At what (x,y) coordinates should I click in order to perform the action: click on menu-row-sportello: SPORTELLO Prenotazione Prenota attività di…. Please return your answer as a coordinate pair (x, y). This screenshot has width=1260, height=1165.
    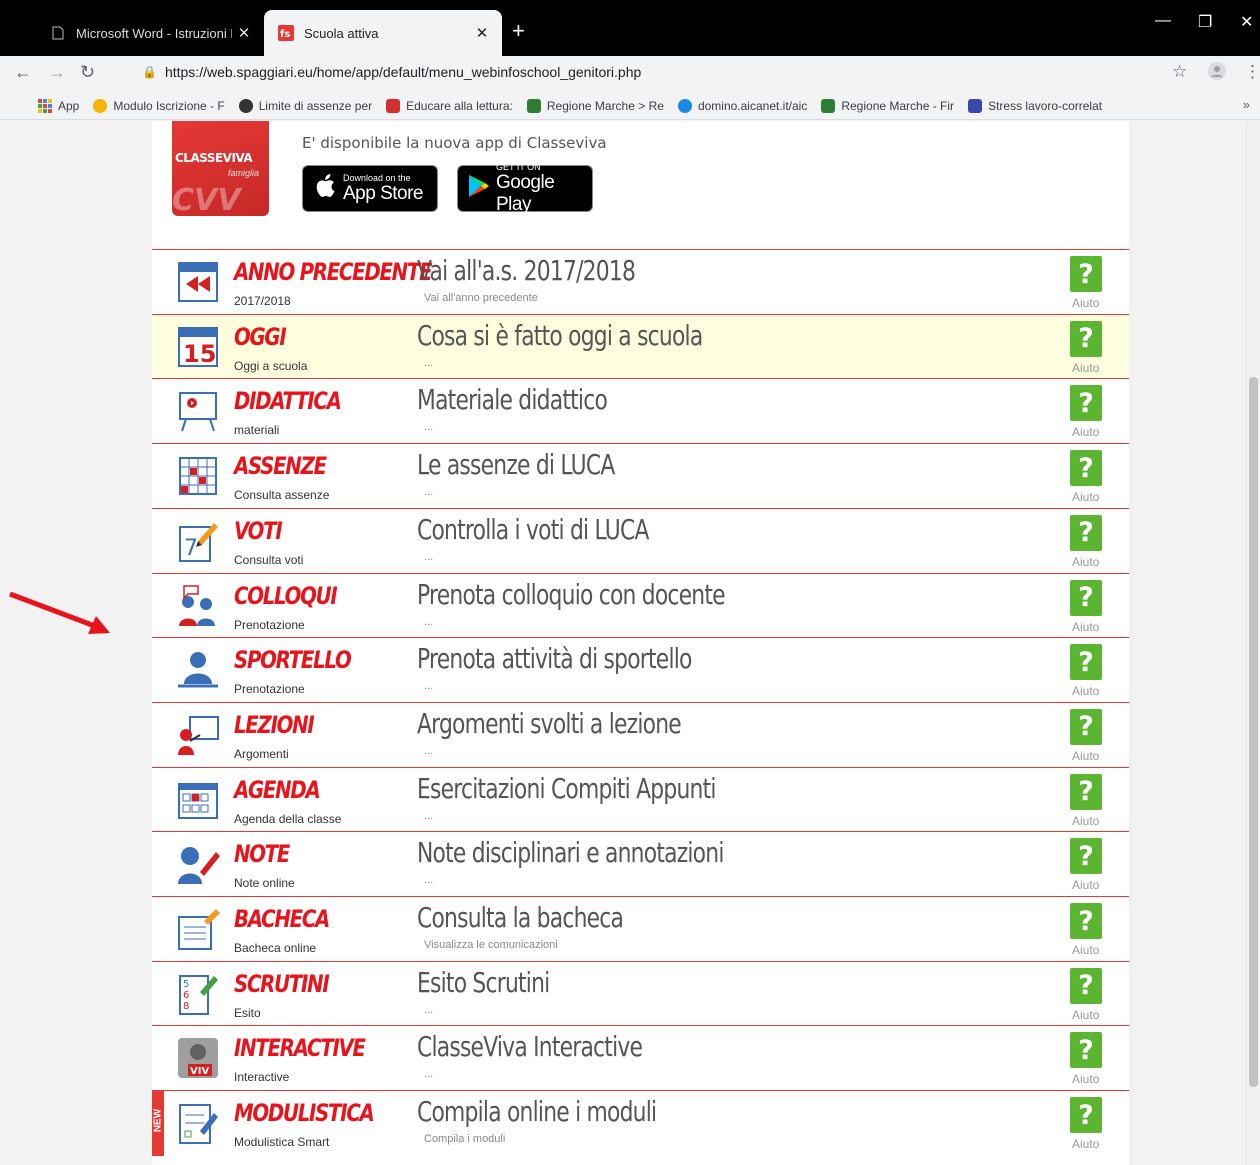
    Looking at the image, I should click on (640, 670).